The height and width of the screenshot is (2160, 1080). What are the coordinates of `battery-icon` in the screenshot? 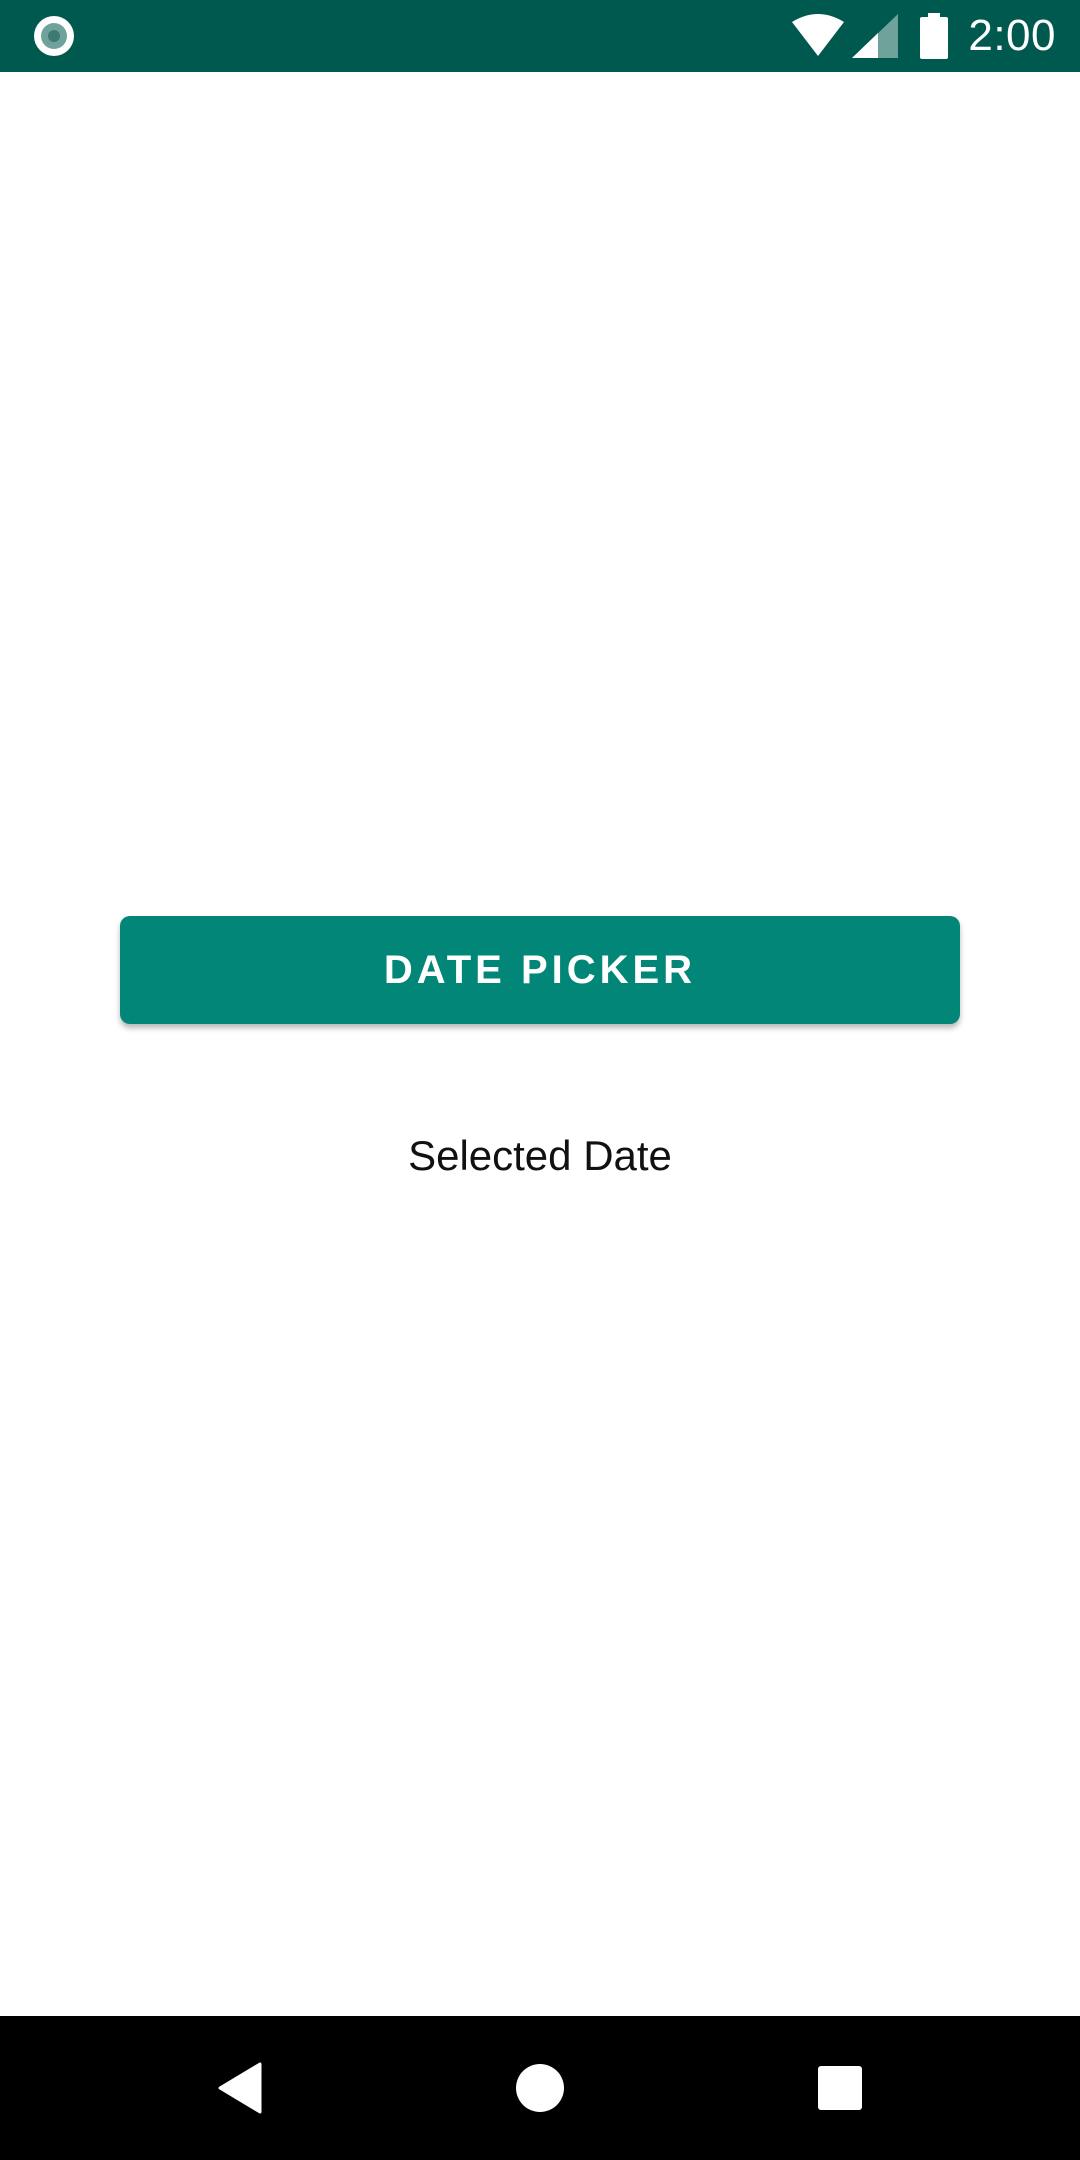 It's located at (934, 36).